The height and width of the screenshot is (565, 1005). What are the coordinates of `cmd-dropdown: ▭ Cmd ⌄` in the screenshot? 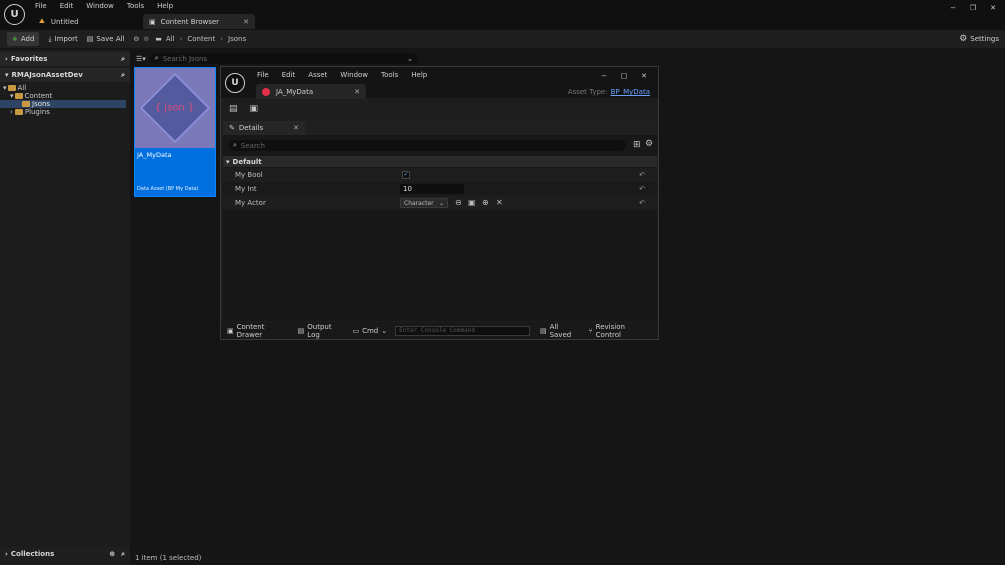 It's located at (369, 331).